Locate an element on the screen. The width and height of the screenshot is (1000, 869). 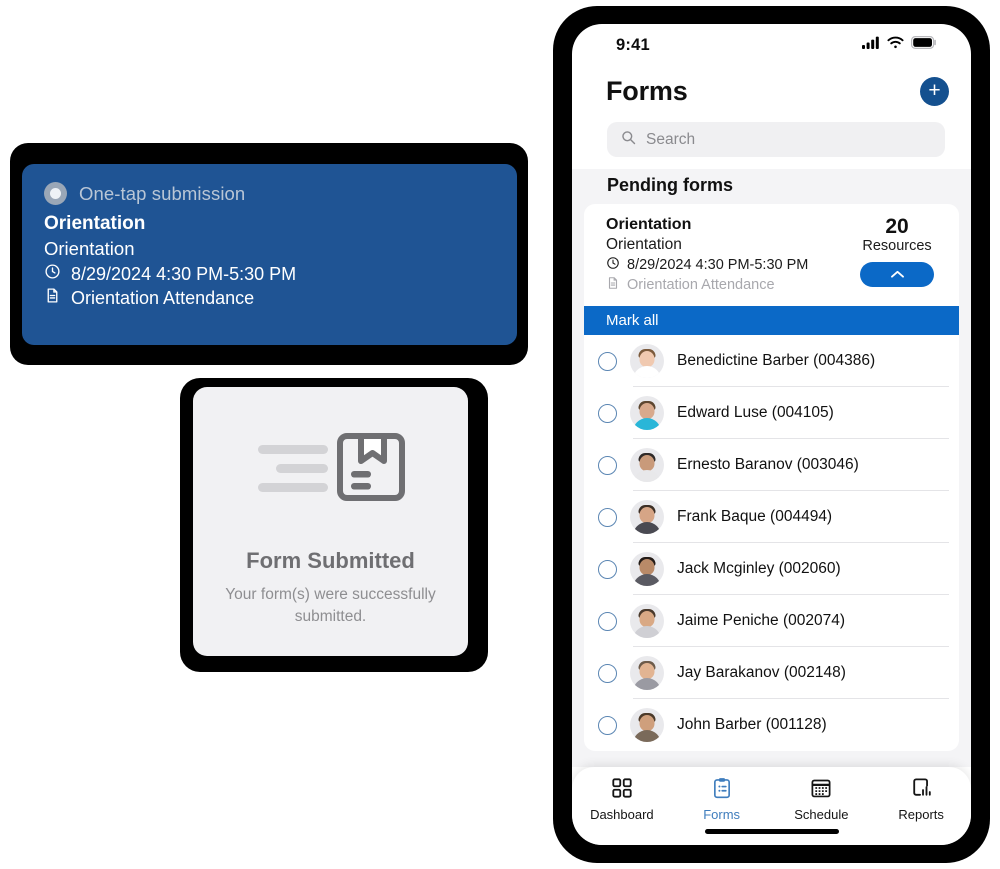
tab-forms: Forms is located at coordinates (722, 799).